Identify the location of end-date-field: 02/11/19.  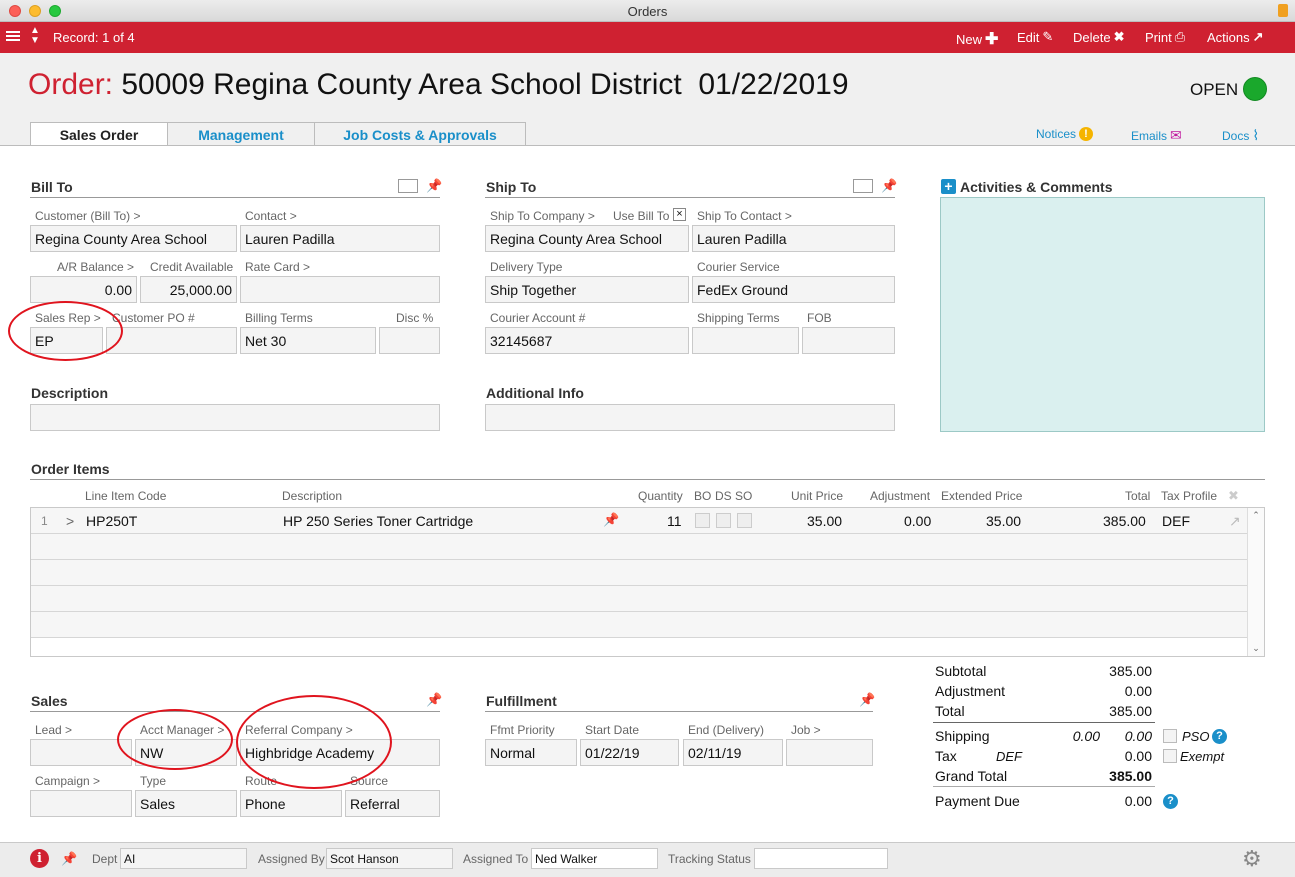
(733, 752).